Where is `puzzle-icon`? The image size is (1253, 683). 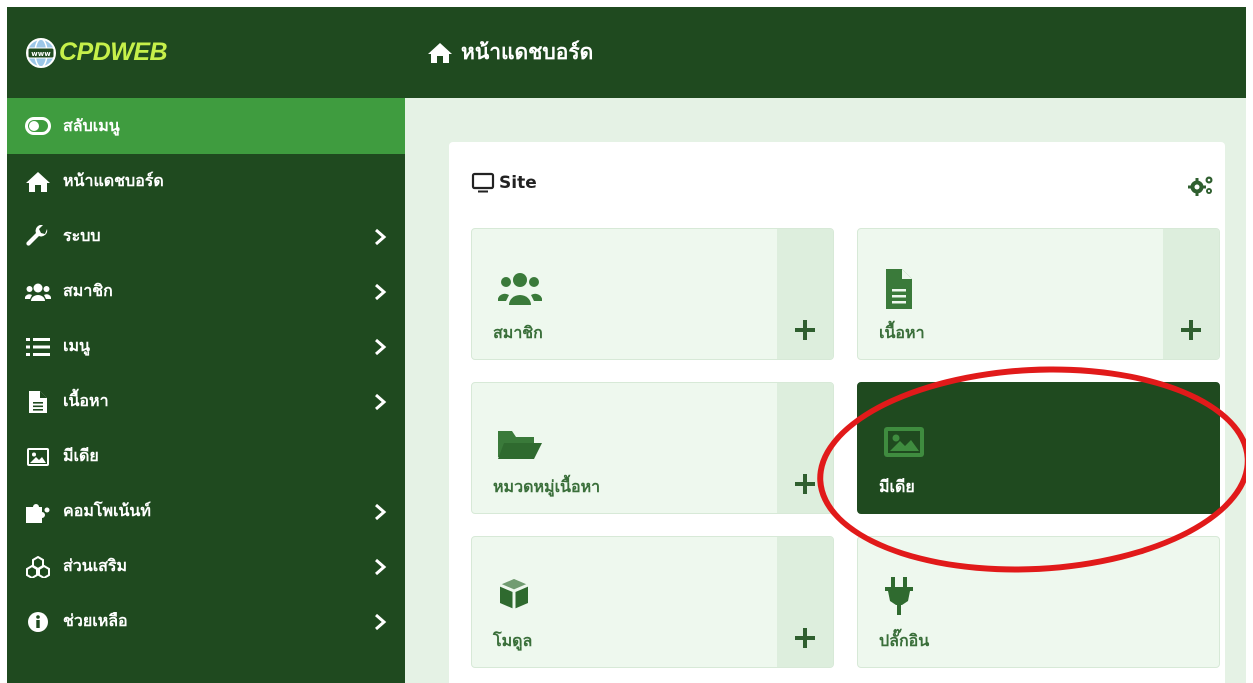 puzzle-icon is located at coordinates (38, 512).